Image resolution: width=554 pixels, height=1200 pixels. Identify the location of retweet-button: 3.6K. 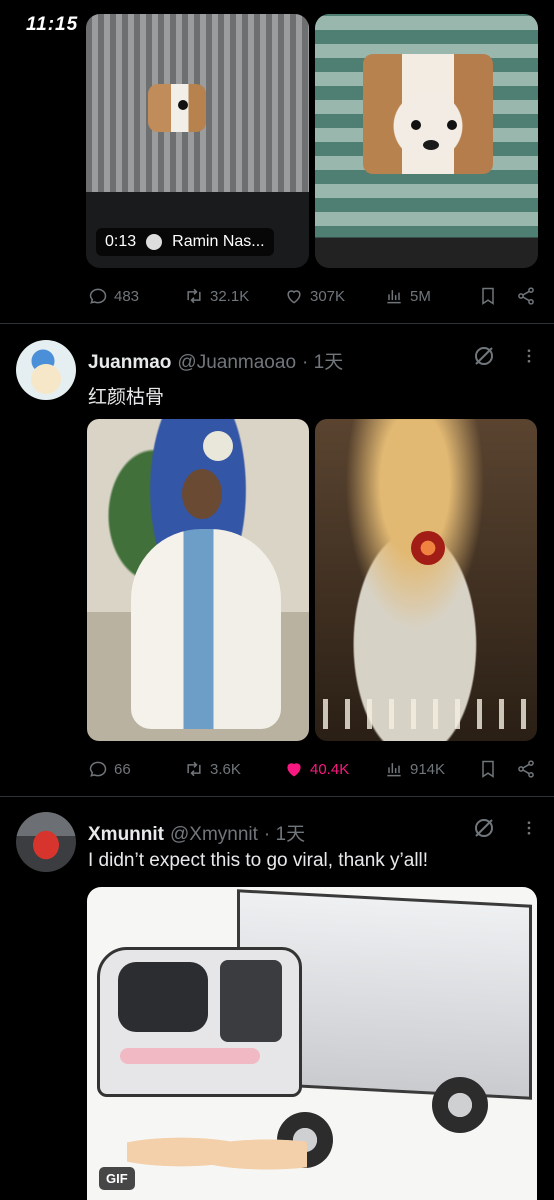
(234, 769).